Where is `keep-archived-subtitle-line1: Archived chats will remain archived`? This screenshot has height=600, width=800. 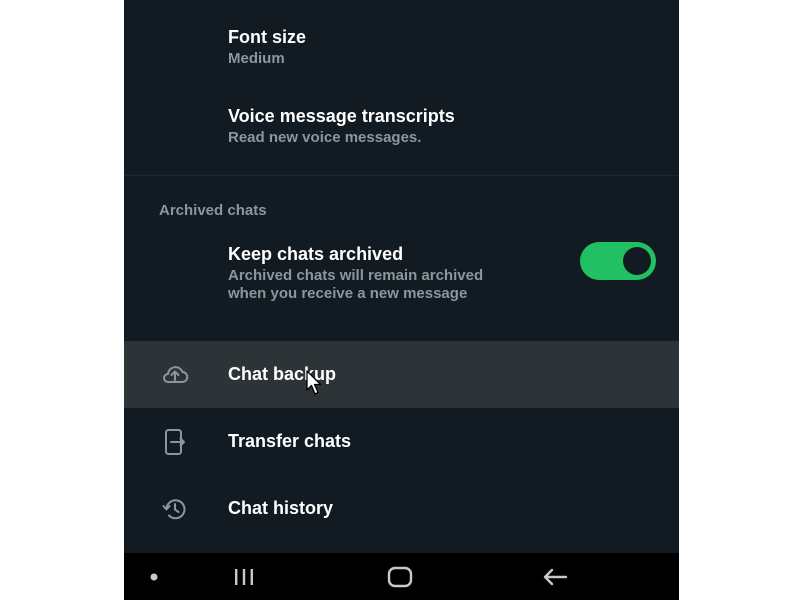
keep-archived-subtitle-line1: Archived chats will remain archived is located at coordinates (356, 275).